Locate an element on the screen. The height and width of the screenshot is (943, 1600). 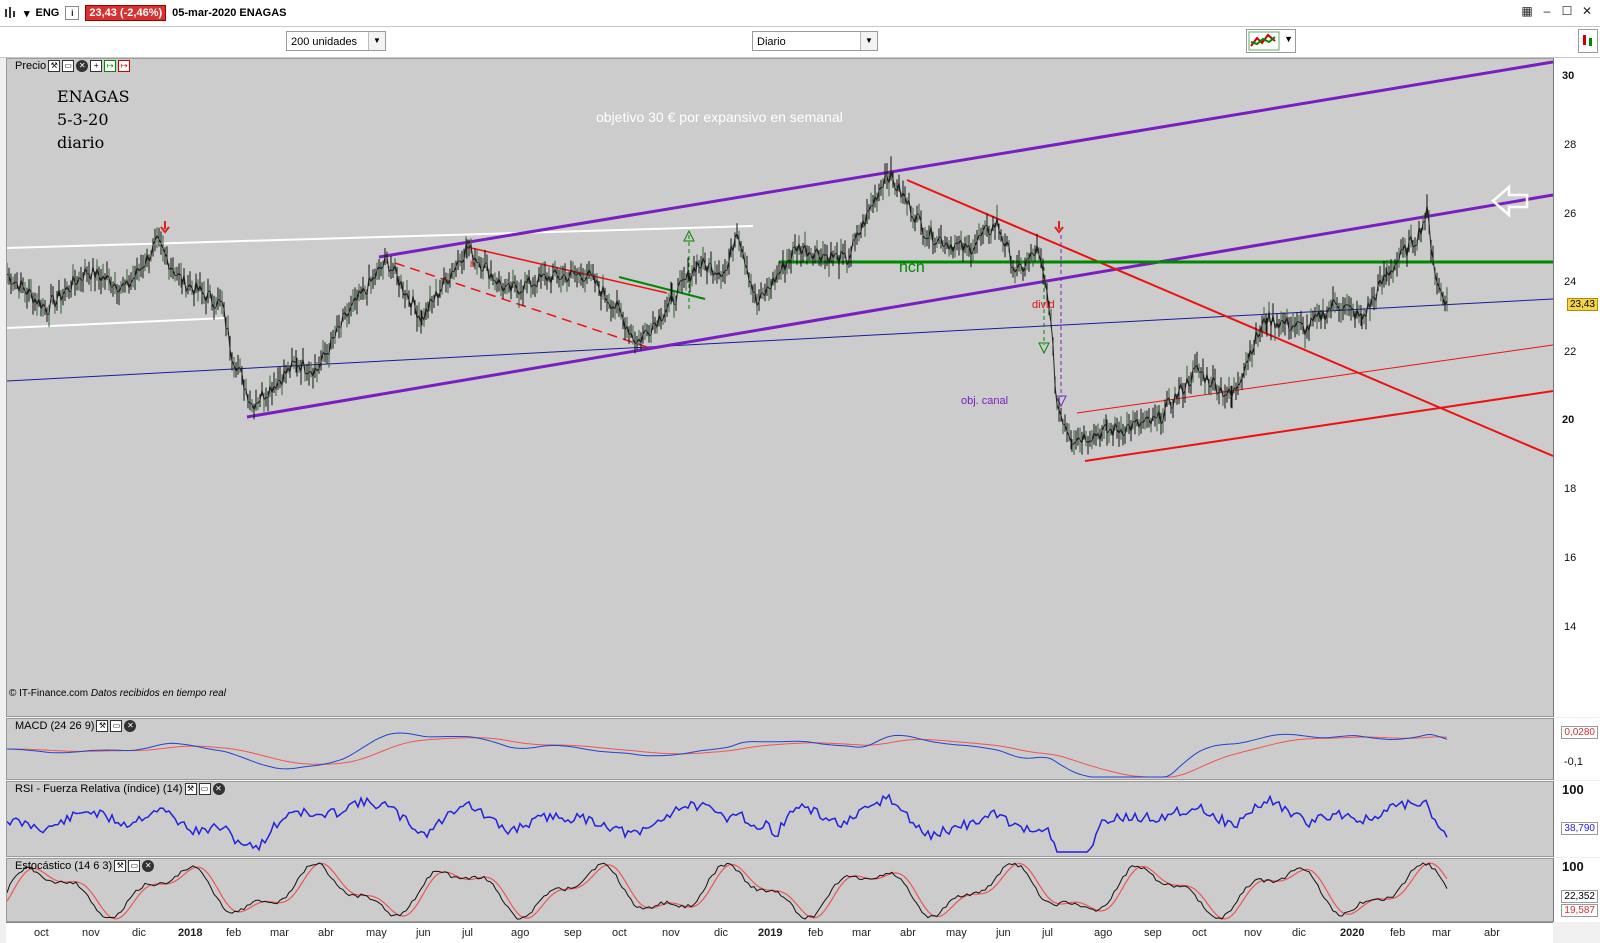
units-select: 200 unidades ▼ is located at coordinates (336, 41).